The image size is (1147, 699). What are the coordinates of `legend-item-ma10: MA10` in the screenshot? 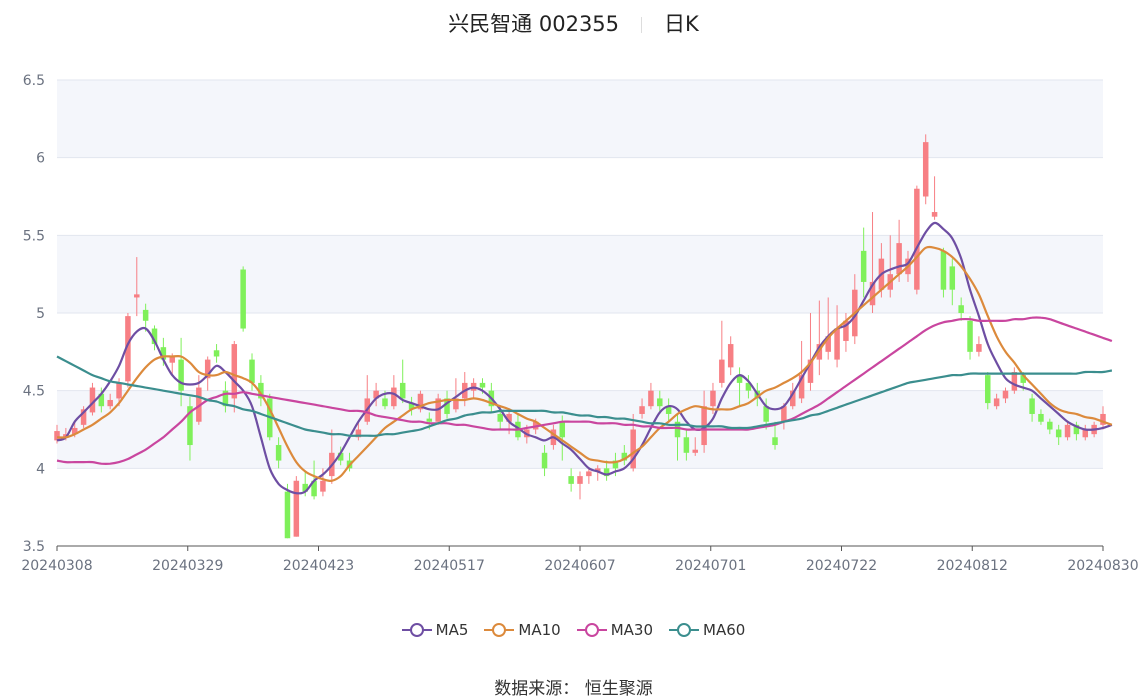 It's located at (522, 629).